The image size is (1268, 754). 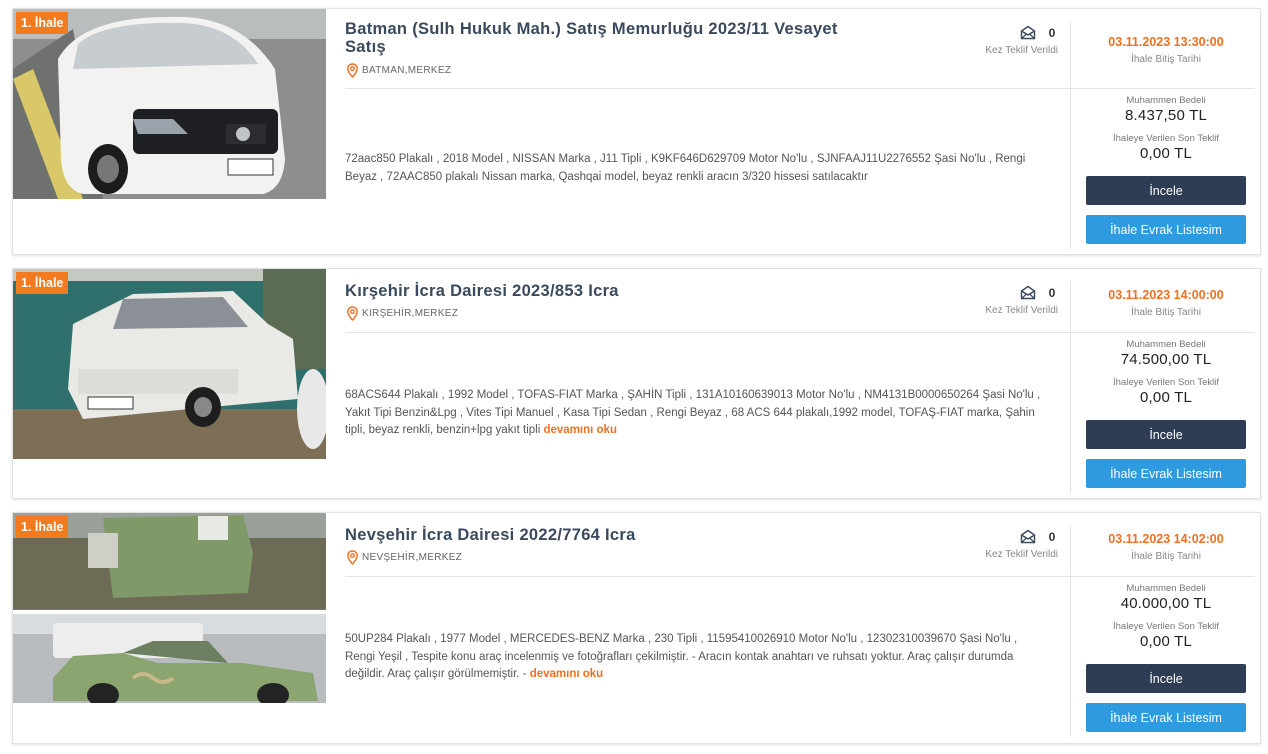 What do you see at coordinates (407, 70) in the screenshot?
I see `location-text: BATMAN,MERKEZ` at bounding box center [407, 70].